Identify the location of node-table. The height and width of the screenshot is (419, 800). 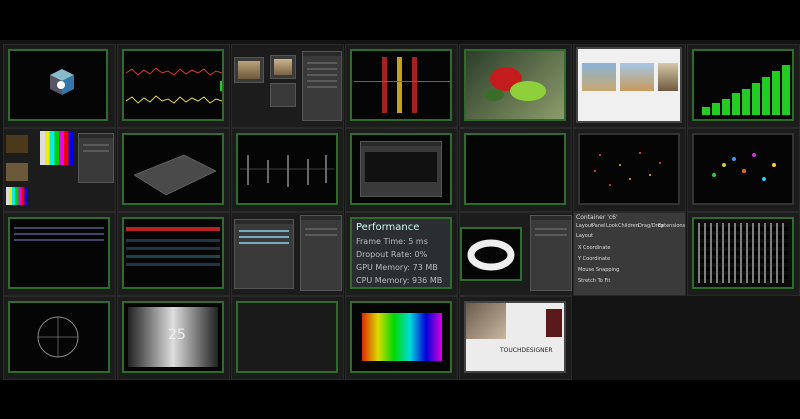
(59, 254).